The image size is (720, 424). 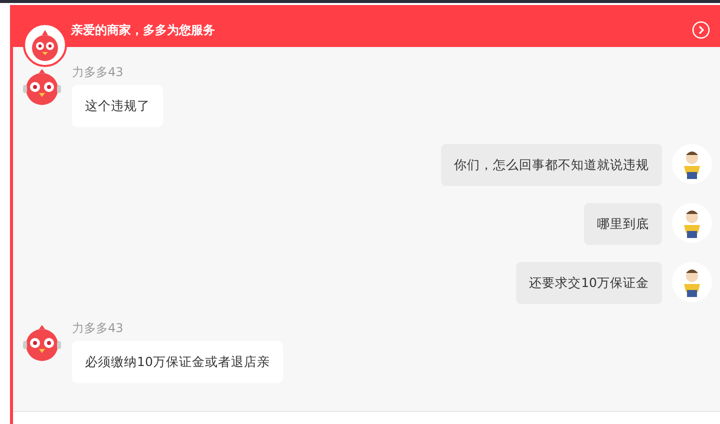 I want to click on message-bubble: 你们，怎么回事都不知道就说违规, so click(x=551, y=165).